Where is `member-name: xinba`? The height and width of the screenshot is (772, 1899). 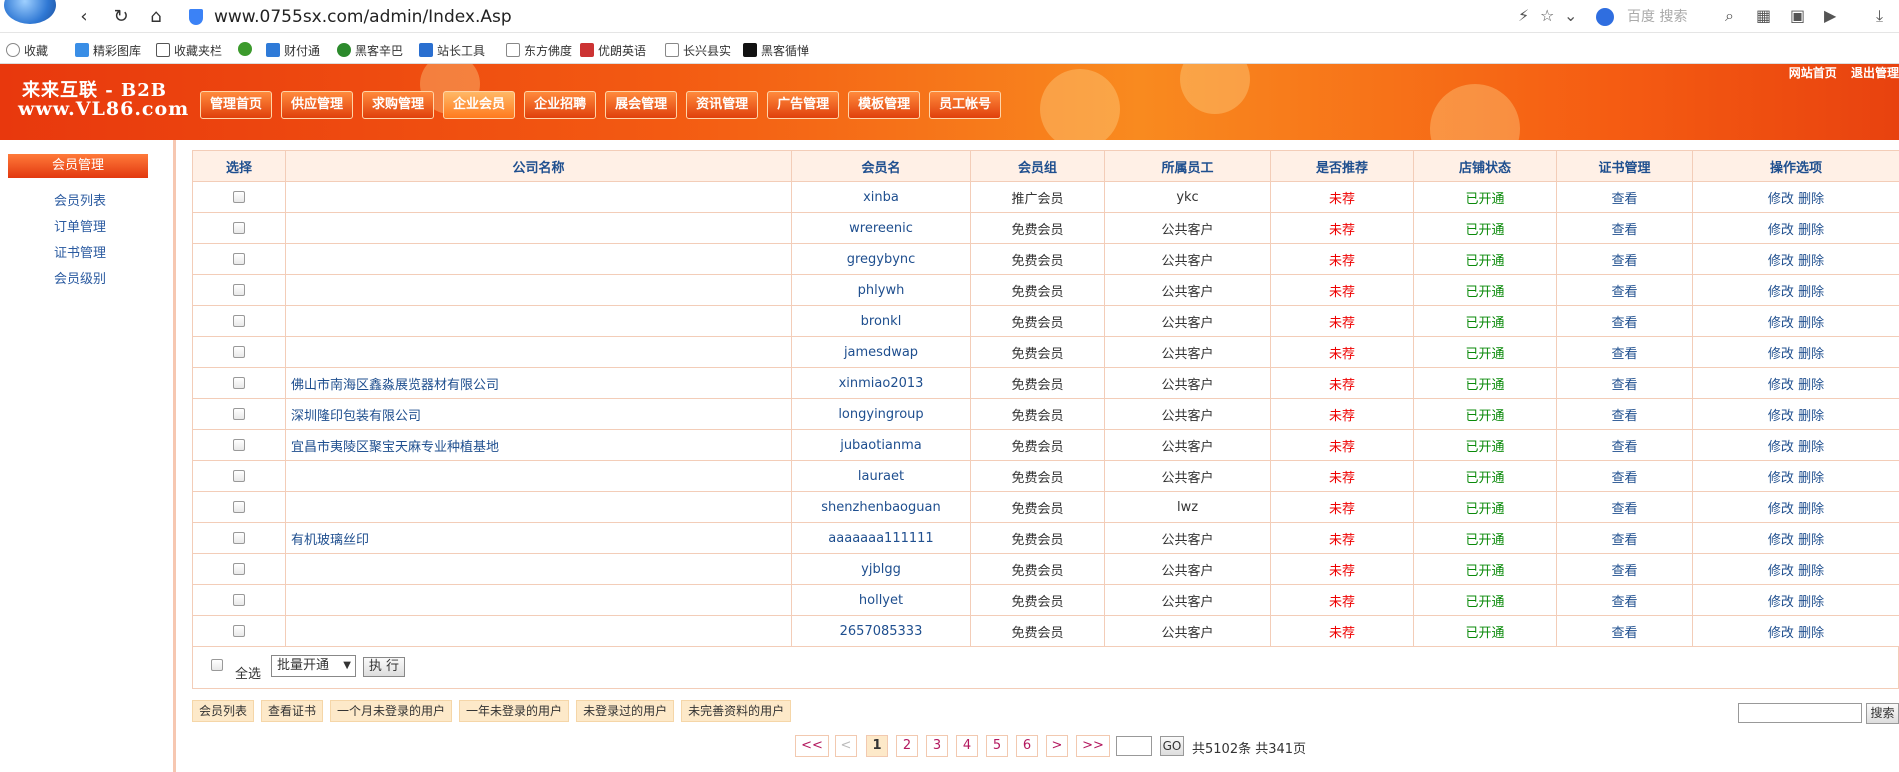 member-name: xinba is located at coordinates (881, 197).